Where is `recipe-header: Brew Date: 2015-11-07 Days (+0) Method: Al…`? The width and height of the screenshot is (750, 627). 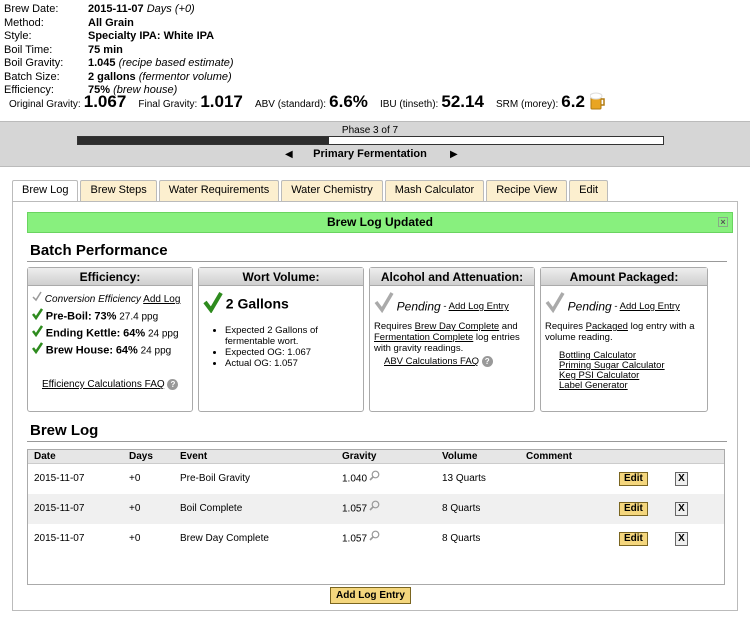
recipe-header: Brew Date: 2015-11-07 Days (+0) Method: Al… is located at coordinates (119, 50).